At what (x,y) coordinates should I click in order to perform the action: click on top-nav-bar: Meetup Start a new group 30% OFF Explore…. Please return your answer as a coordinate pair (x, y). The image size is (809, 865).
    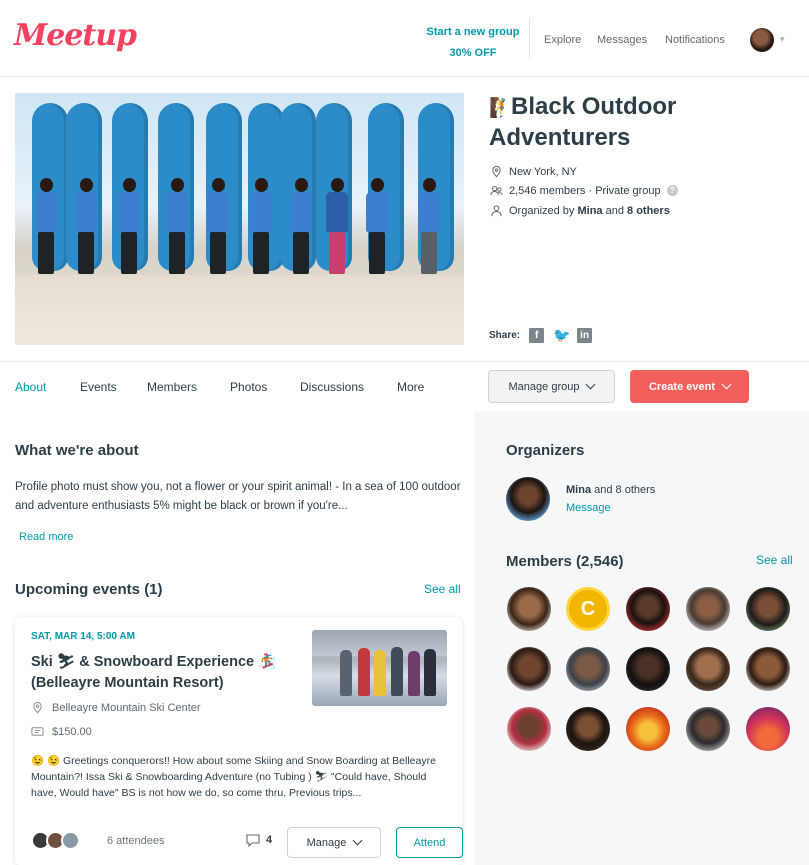
    Looking at the image, I should click on (404, 38).